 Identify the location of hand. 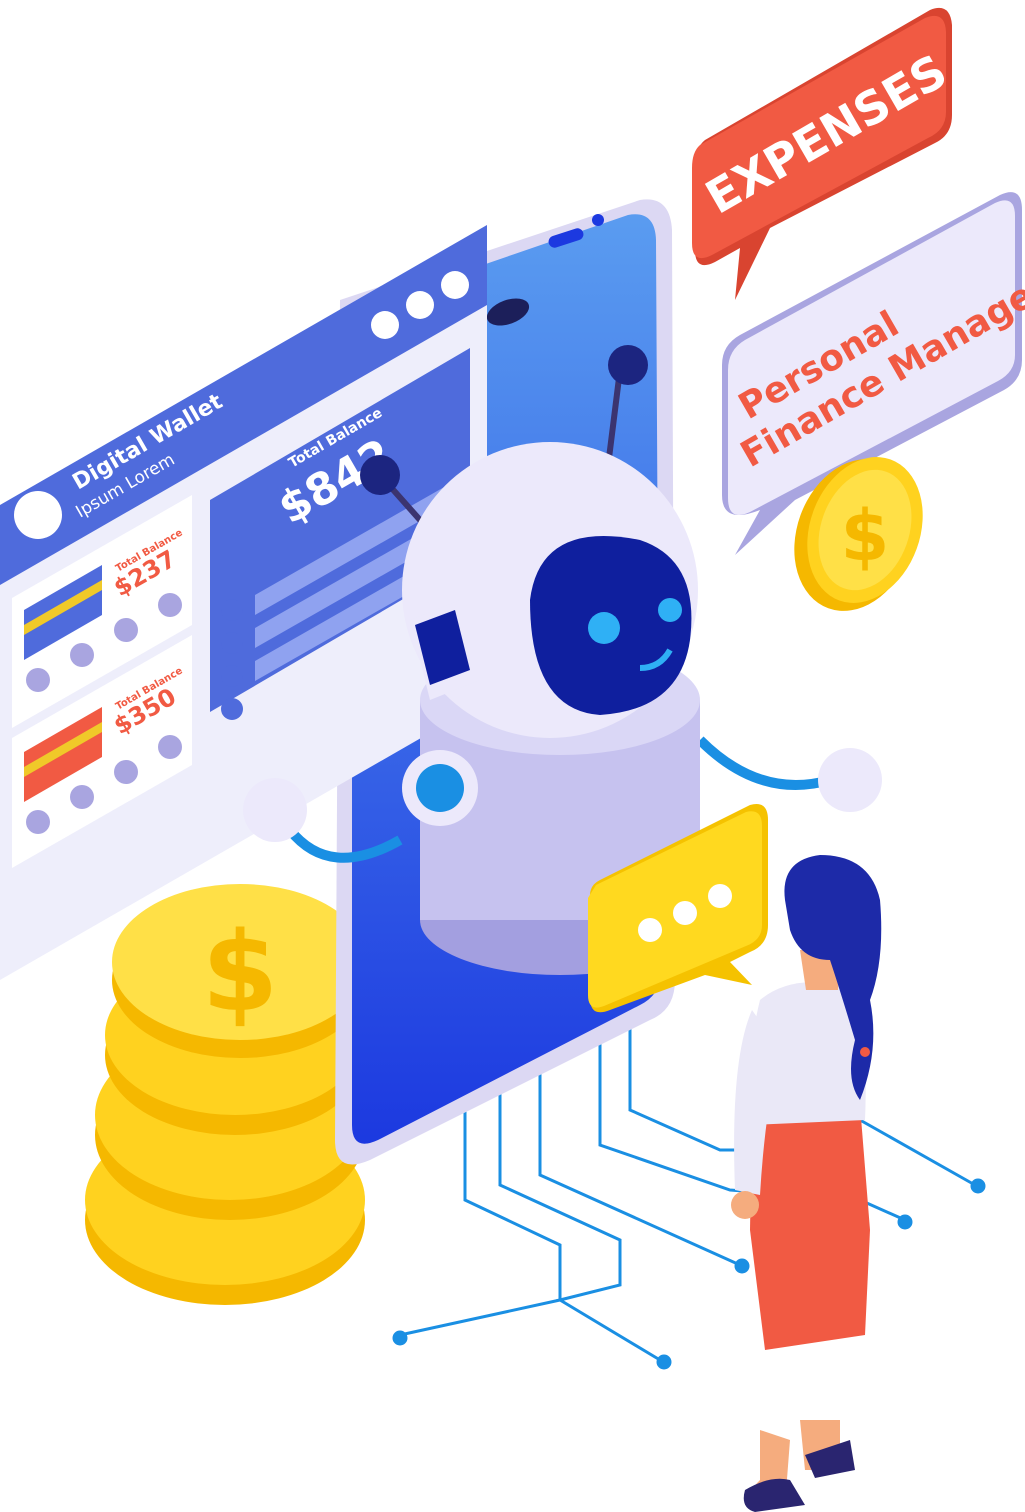
(745, 1205).